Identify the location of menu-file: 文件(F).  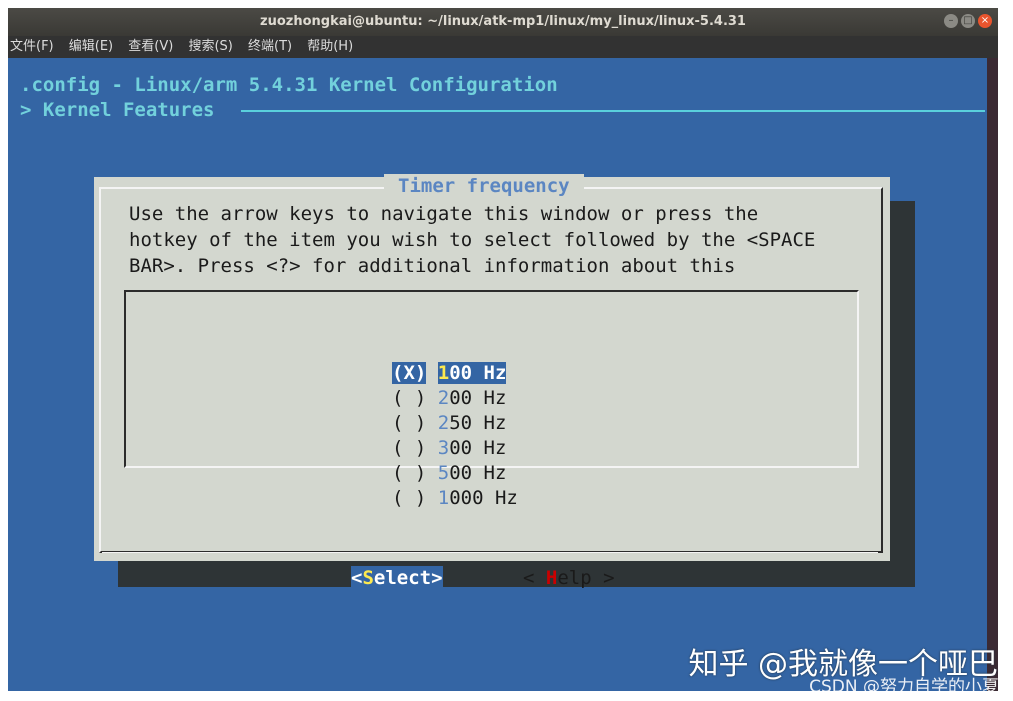
(32, 47).